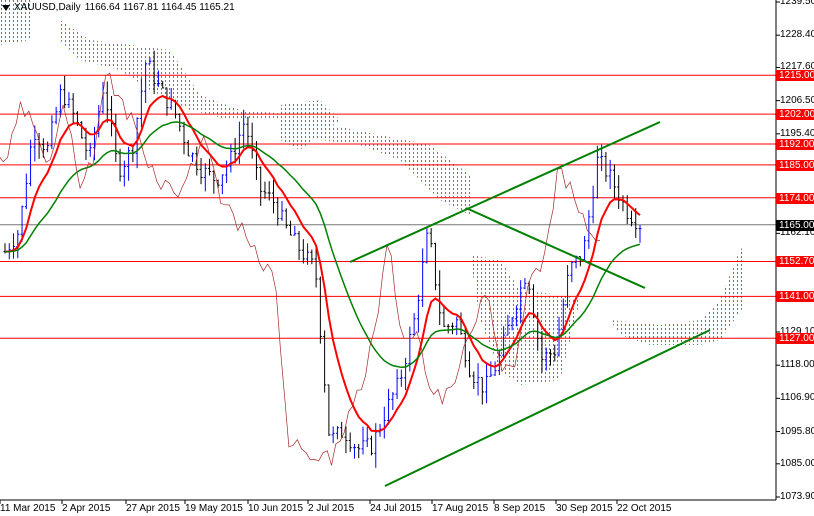 The width and height of the screenshot is (814, 516). What do you see at coordinates (584, 508) in the screenshot?
I see `x-tick-label: 30 Sep 2015` at bounding box center [584, 508].